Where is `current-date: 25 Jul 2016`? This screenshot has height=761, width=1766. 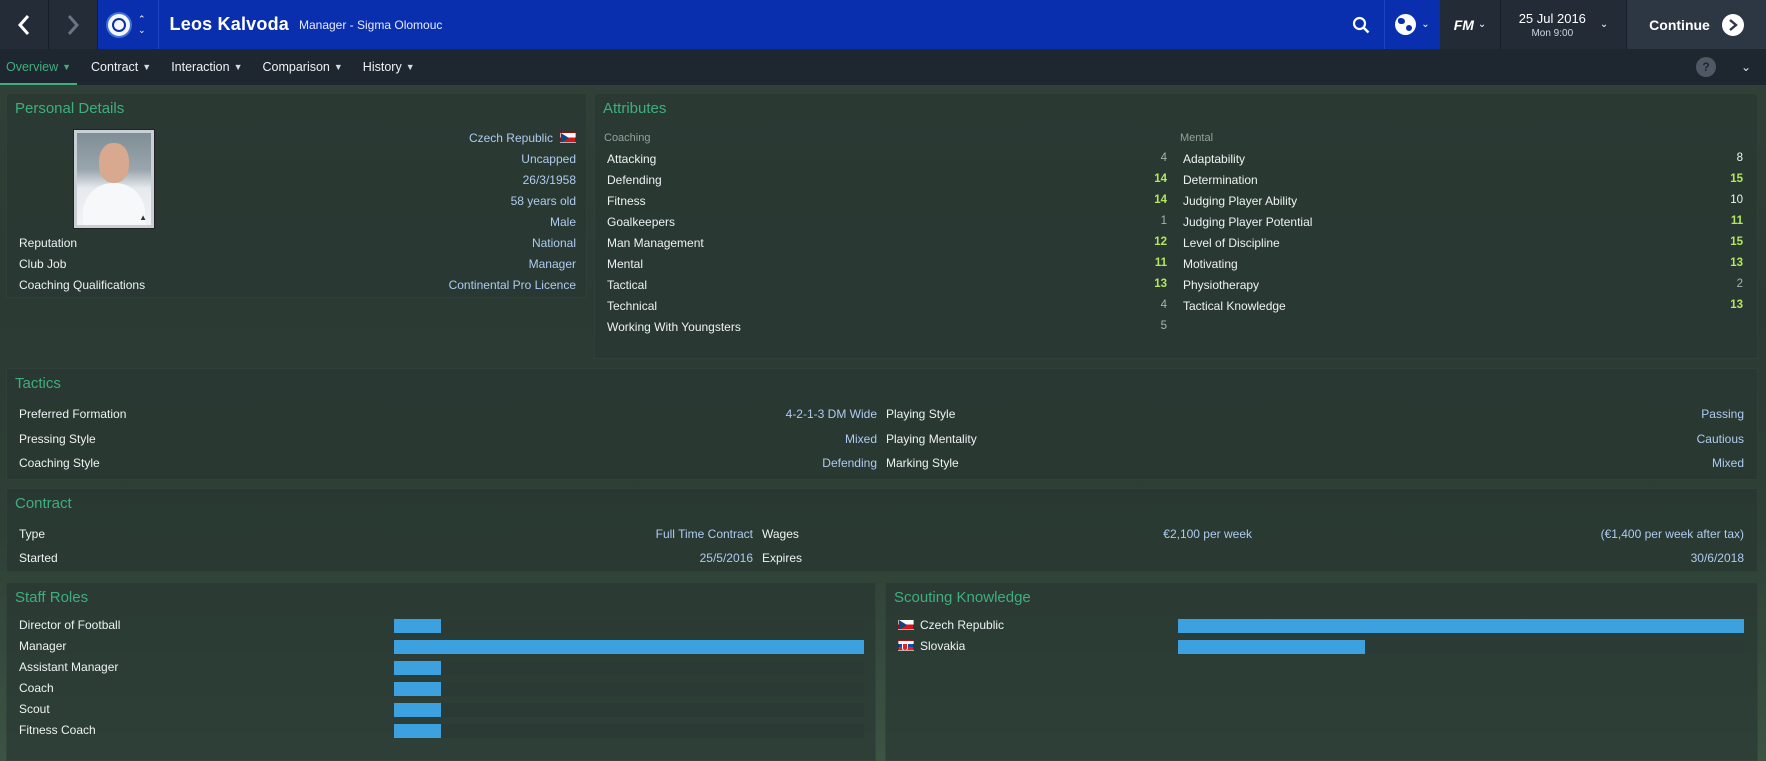 current-date: 25 Jul 2016 is located at coordinates (1552, 18).